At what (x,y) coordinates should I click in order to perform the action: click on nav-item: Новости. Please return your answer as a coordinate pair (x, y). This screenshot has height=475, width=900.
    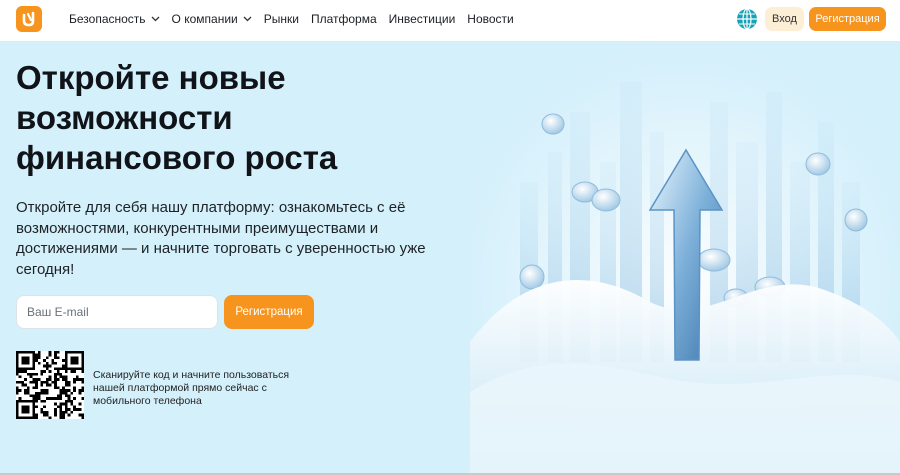
    Looking at the image, I should click on (490, 19).